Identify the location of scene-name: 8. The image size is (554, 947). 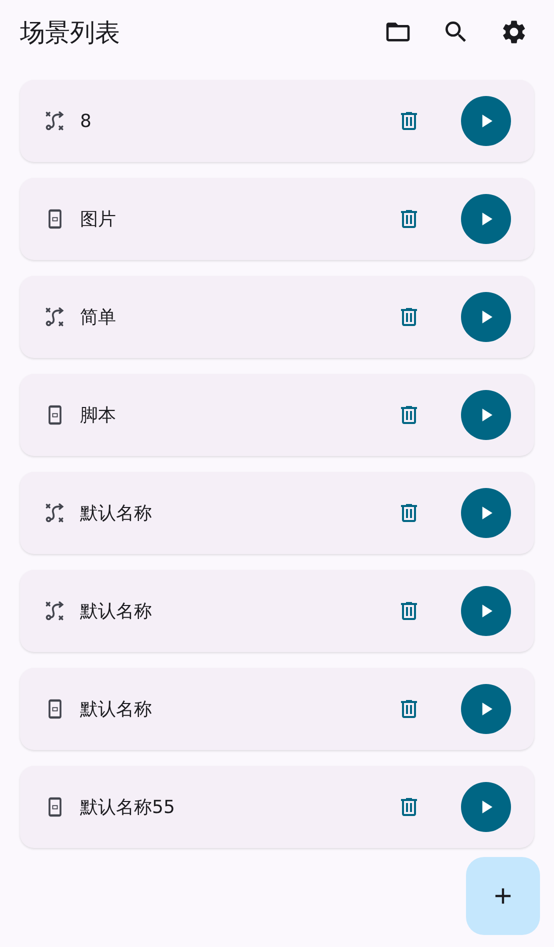
(86, 121).